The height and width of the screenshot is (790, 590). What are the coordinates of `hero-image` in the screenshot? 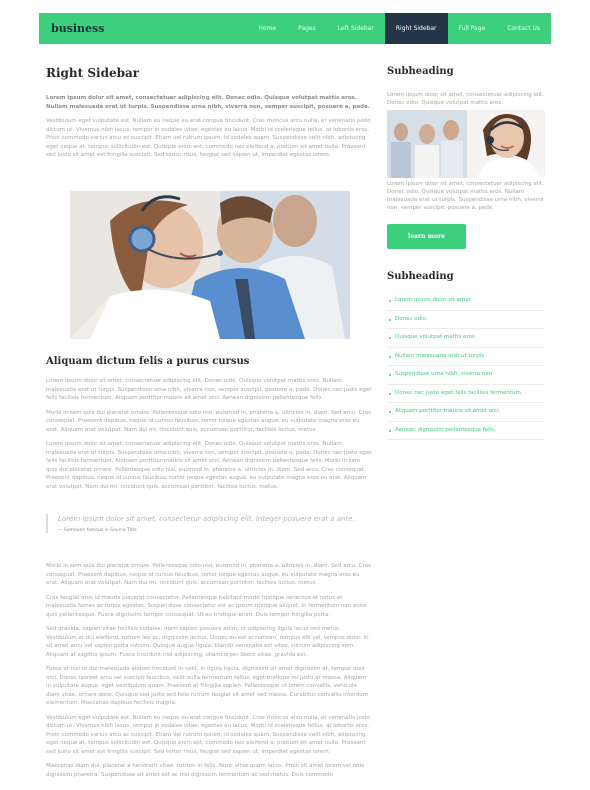 It's located at (210, 265).